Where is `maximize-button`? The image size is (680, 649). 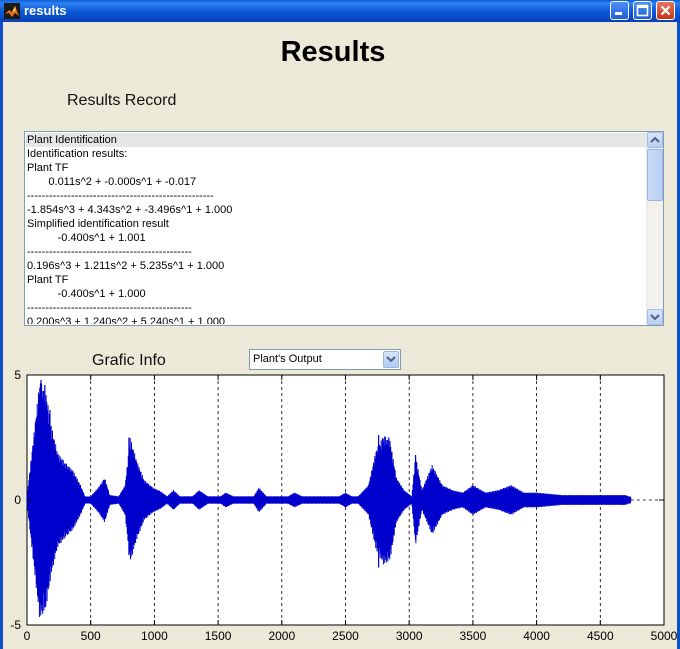
maximize-button is located at coordinates (642, 10).